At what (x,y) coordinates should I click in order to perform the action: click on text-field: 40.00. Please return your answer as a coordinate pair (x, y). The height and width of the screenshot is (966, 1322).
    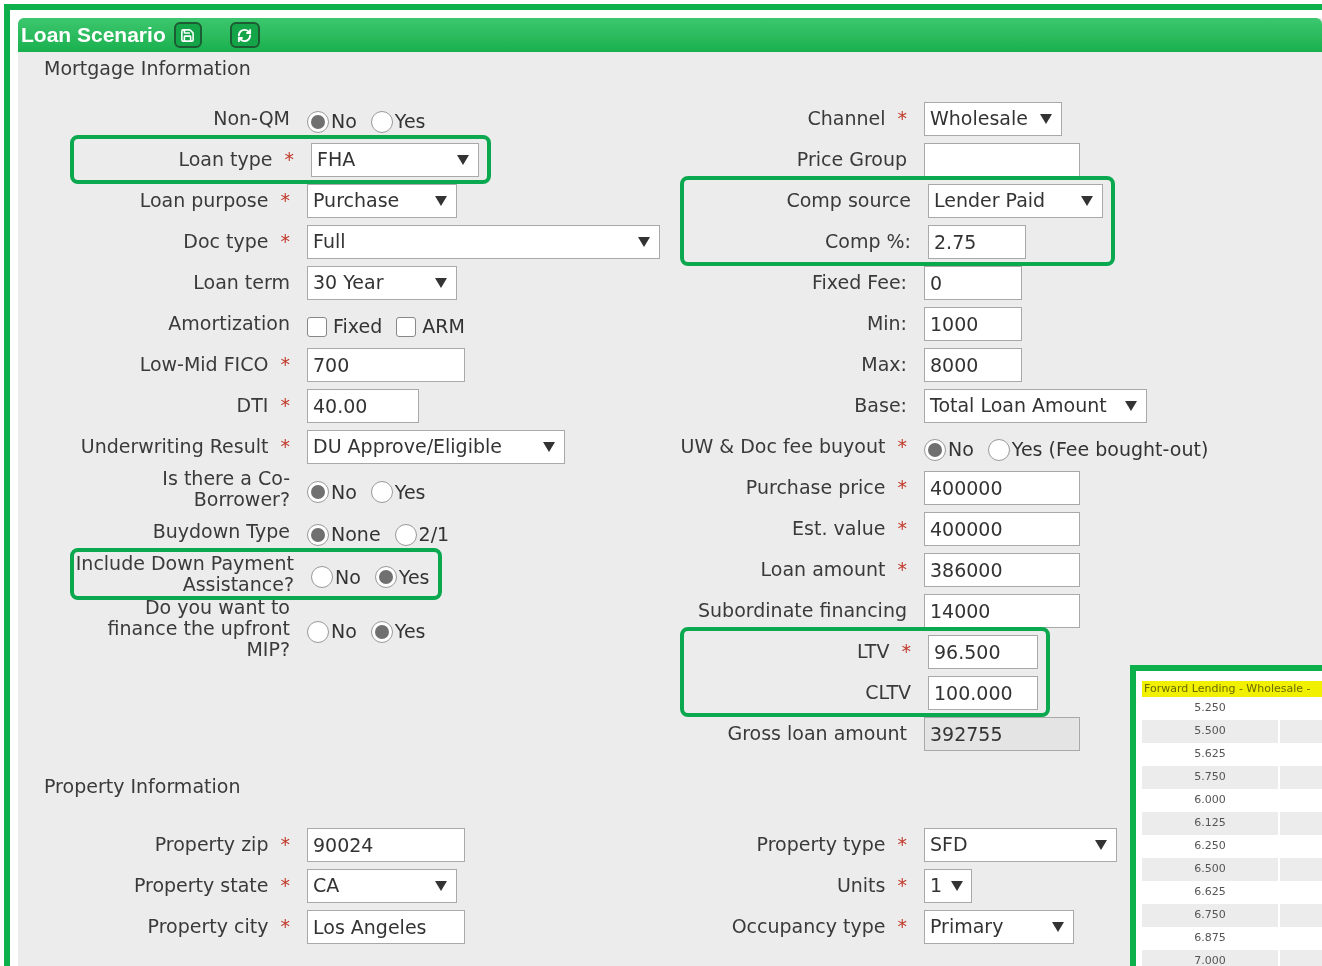
    Looking at the image, I should click on (363, 405).